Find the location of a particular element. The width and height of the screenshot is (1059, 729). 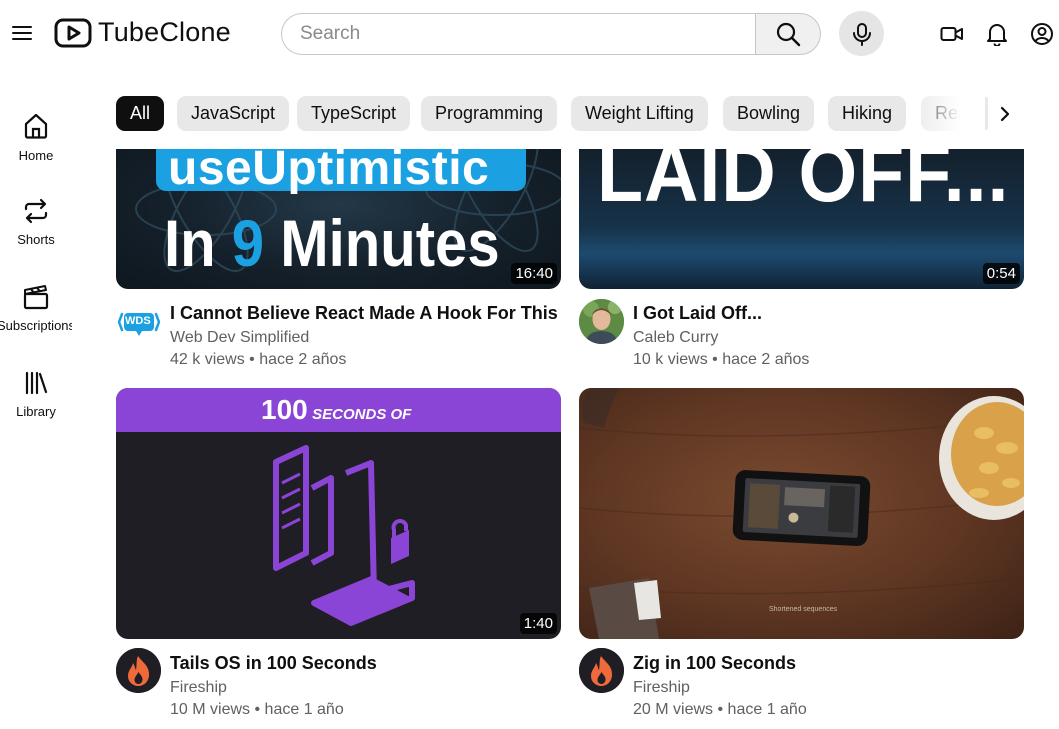

chips-next-button is located at coordinates (1005, 114).